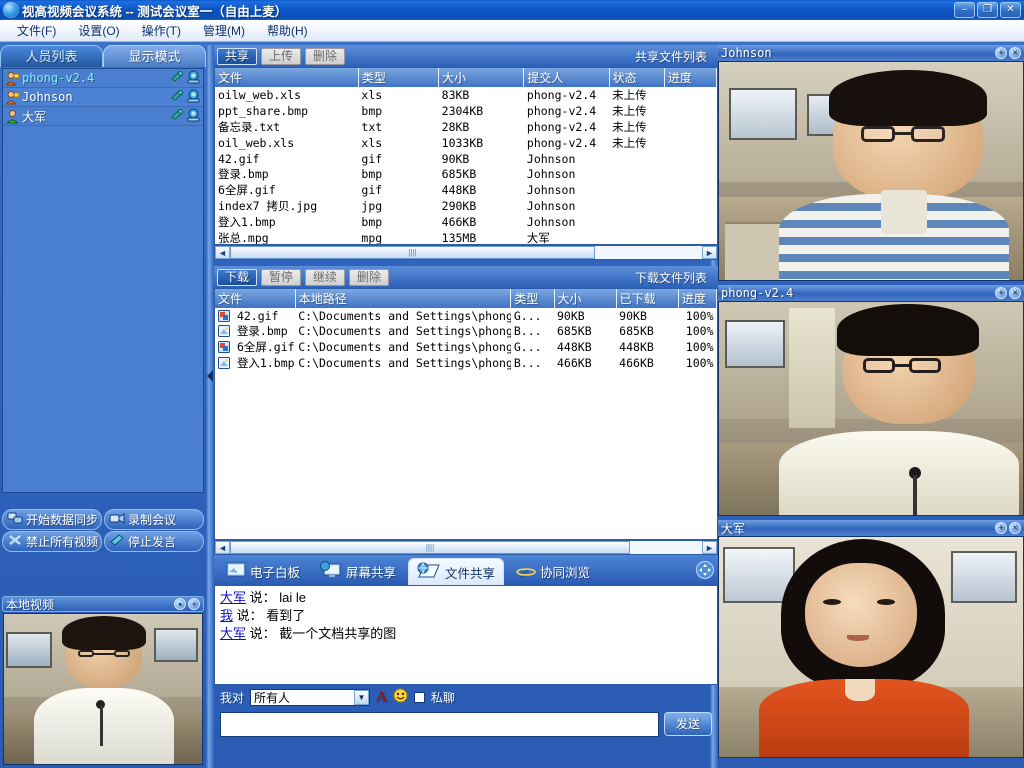  I want to click on list-item: Johnson, so click(103, 97).